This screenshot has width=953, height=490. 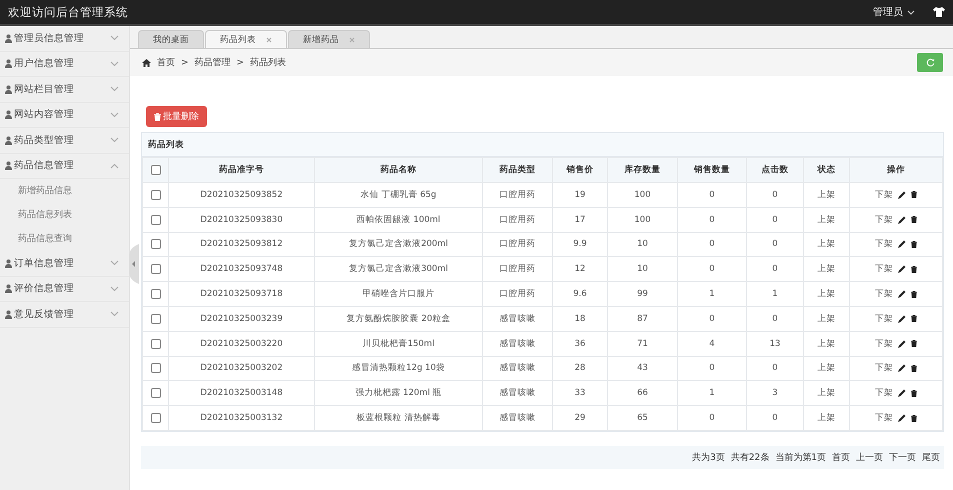 I want to click on shirt-icon, so click(x=939, y=12).